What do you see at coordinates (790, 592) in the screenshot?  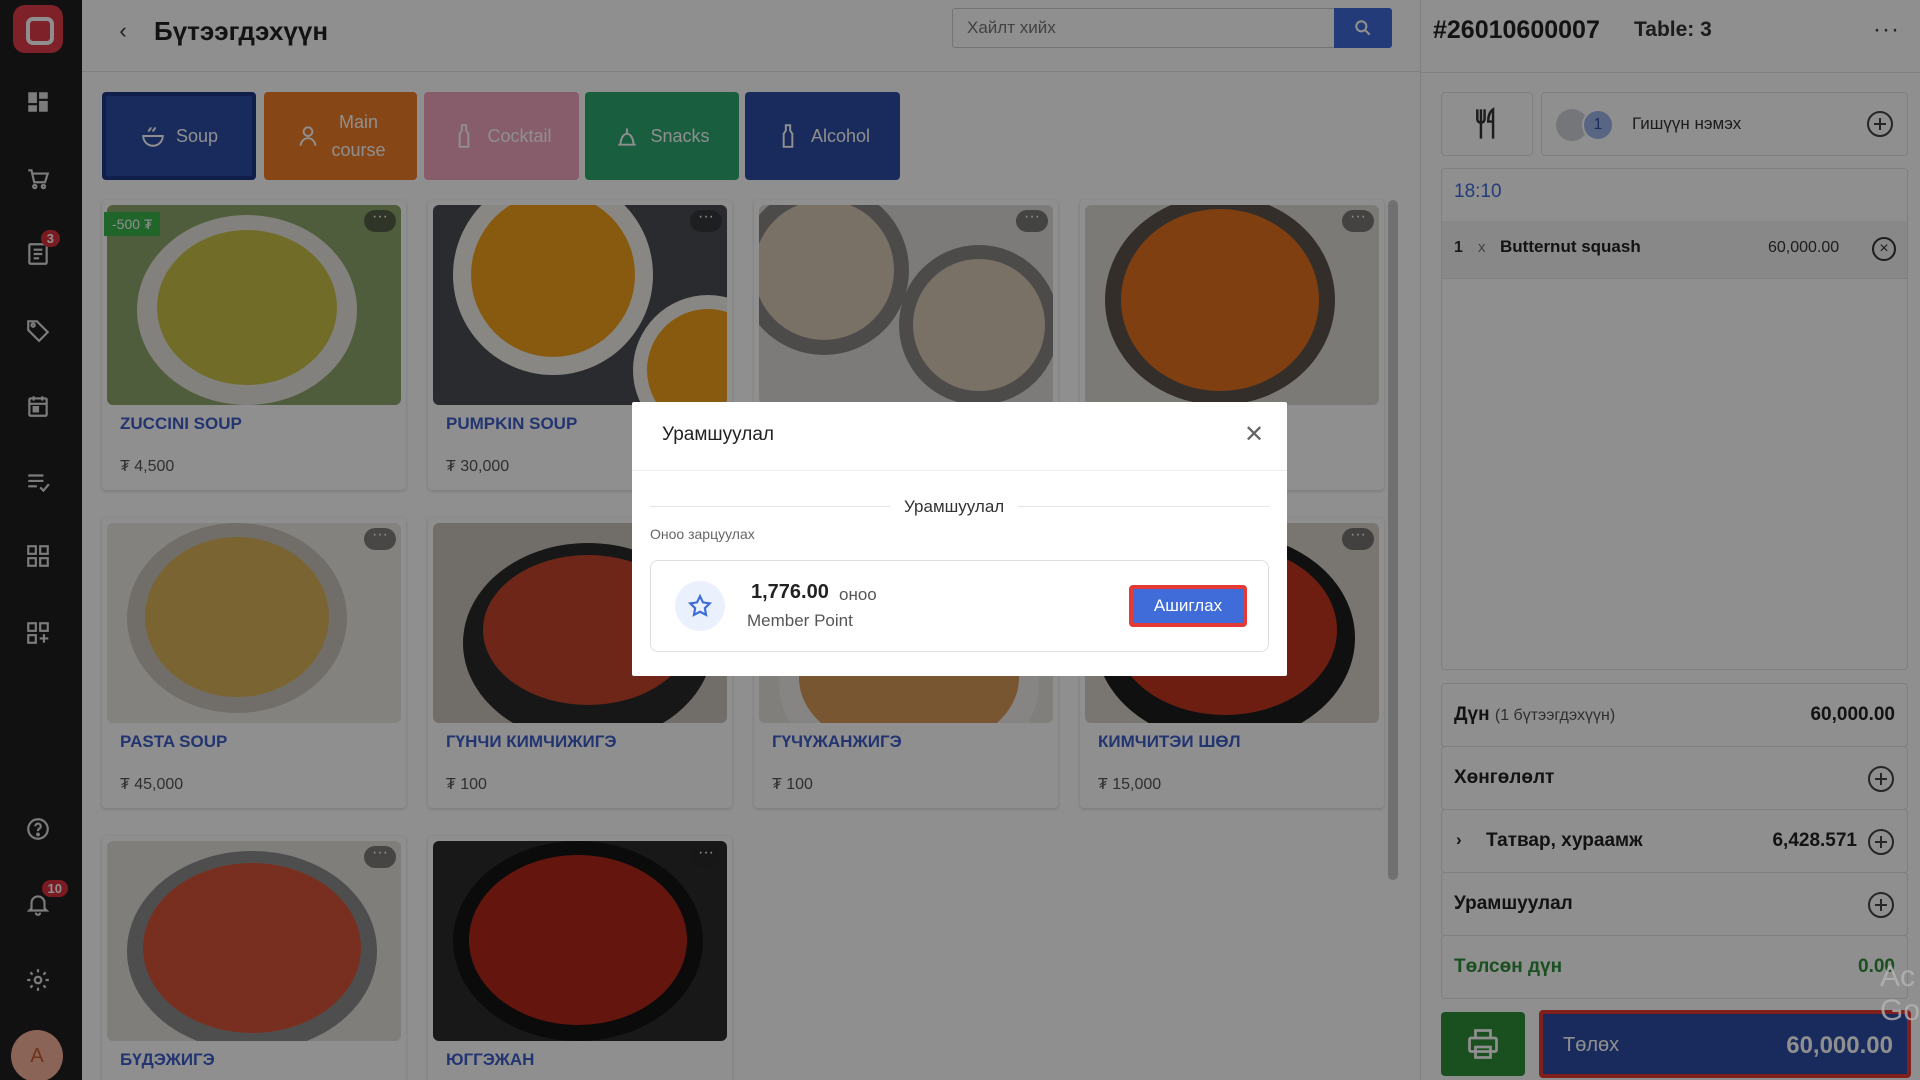 I see `points-value: 1,776.00` at bounding box center [790, 592].